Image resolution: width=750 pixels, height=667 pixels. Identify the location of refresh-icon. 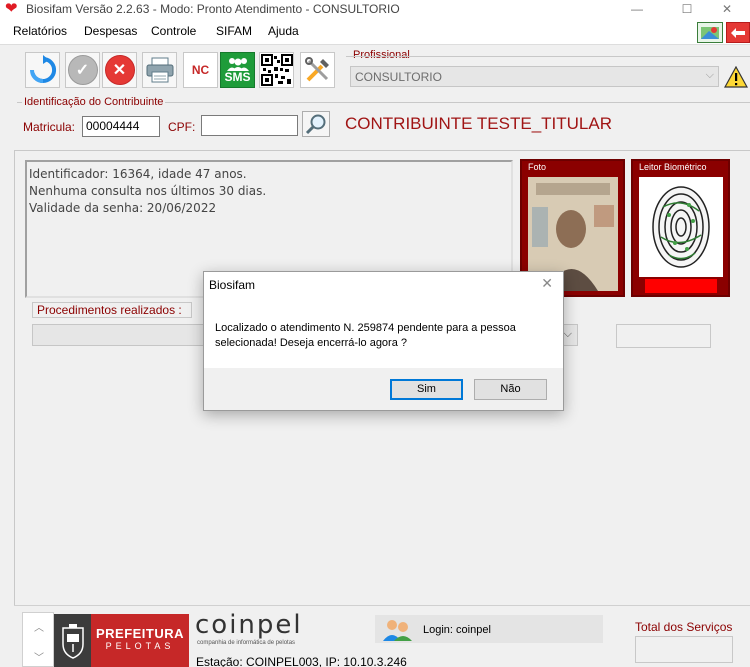
(42, 69).